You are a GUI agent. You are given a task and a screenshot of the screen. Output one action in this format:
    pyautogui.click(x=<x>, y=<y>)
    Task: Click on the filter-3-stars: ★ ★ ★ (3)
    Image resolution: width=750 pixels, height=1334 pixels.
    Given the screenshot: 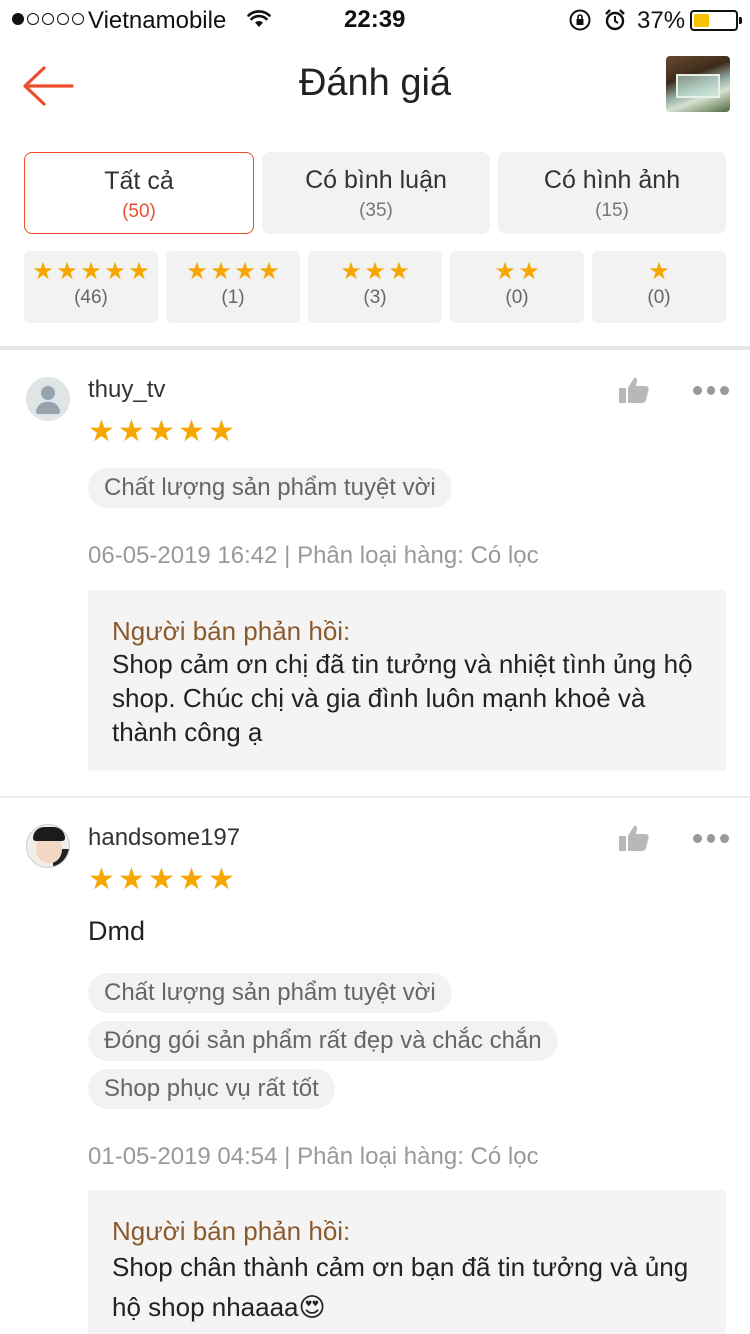 What is the action you would take?
    pyautogui.click(x=375, y=287)
    